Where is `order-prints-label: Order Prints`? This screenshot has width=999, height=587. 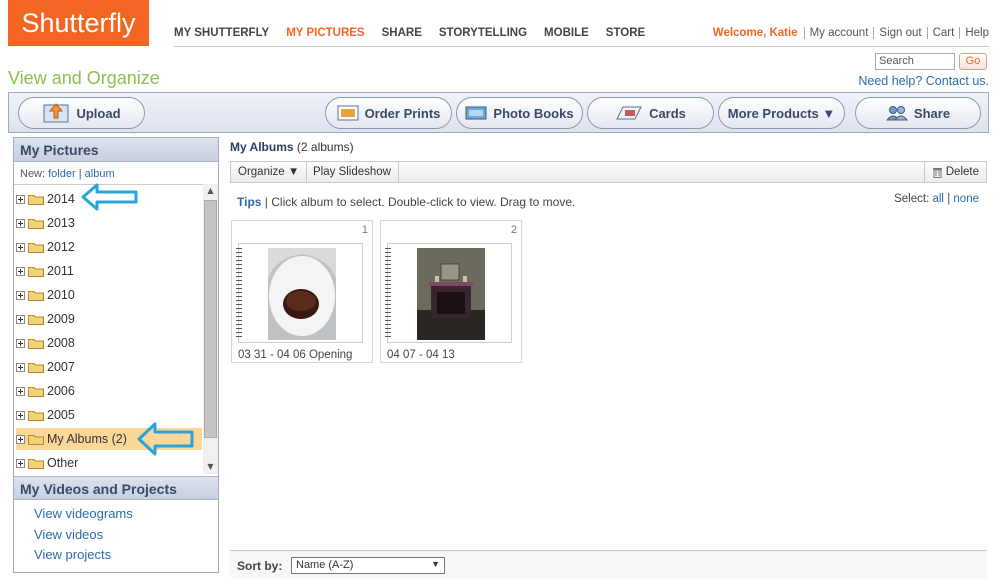
order-prints-label: Order Prints is located at coordinates (402, 113).